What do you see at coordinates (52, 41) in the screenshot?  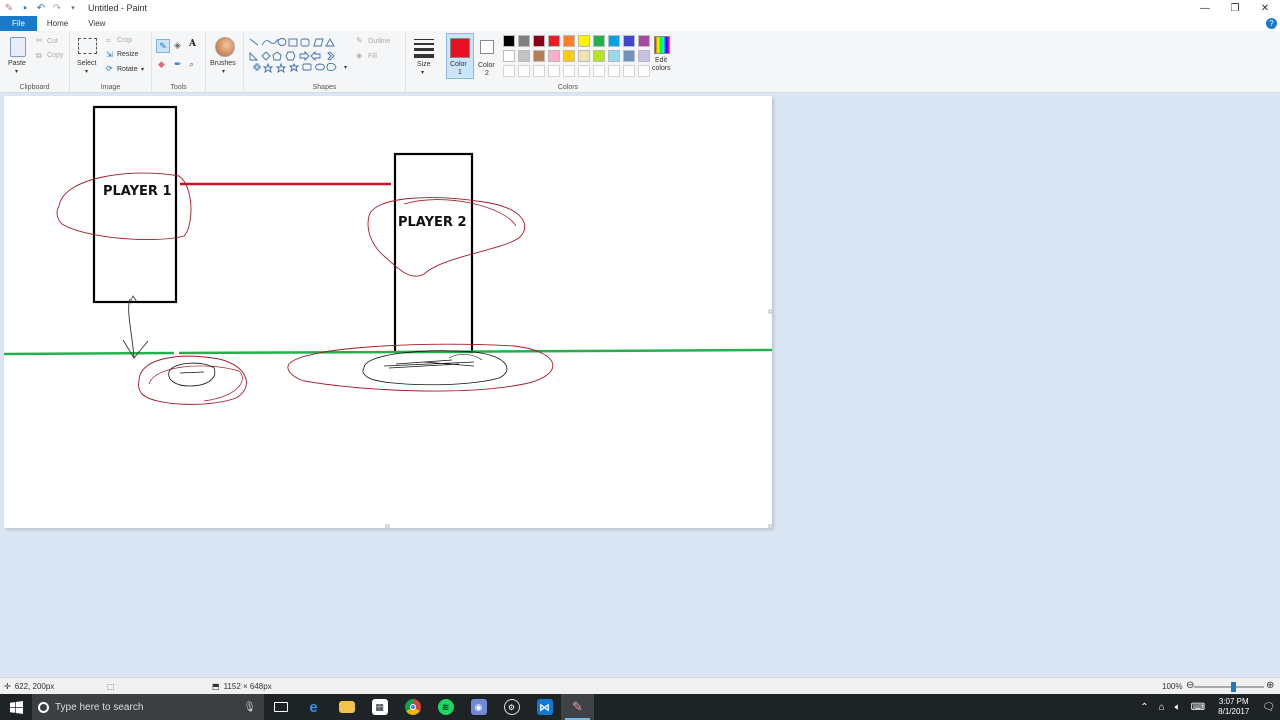 I see `cut-button: Cut` at bounding box center [52, 41].